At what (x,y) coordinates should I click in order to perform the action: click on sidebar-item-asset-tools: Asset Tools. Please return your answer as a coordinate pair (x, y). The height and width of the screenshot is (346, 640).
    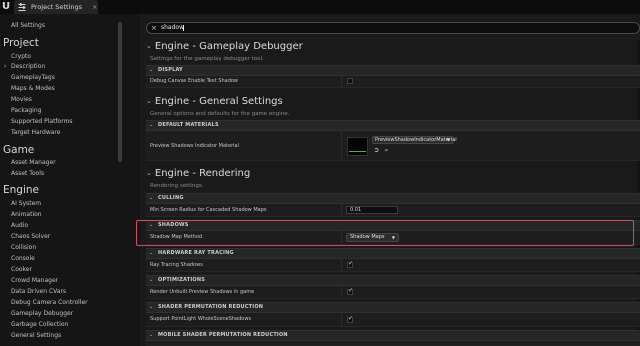
    Looking at the image, I should click on (27, 174).